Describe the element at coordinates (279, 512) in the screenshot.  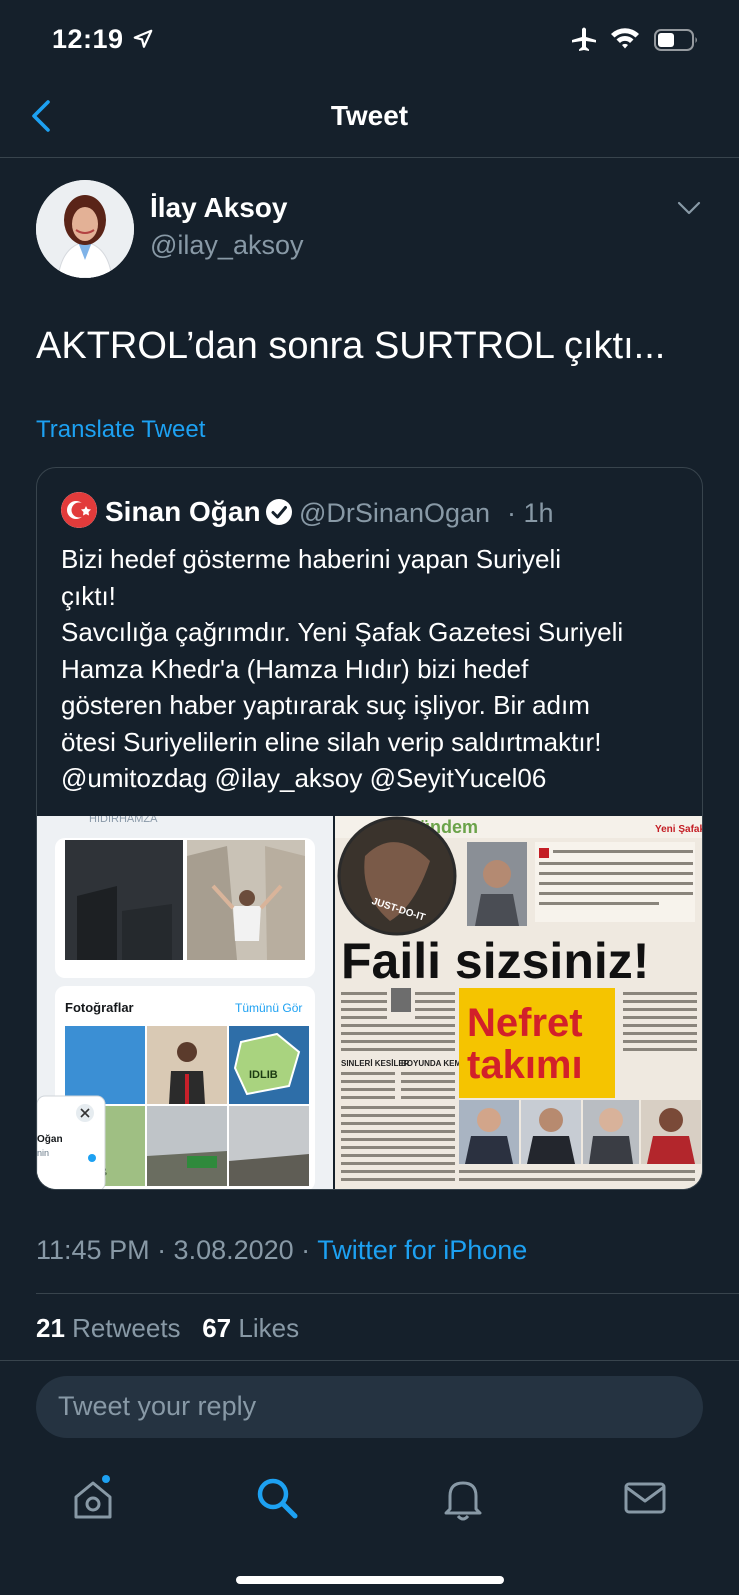
I see `verified-badge-icon` at that location.